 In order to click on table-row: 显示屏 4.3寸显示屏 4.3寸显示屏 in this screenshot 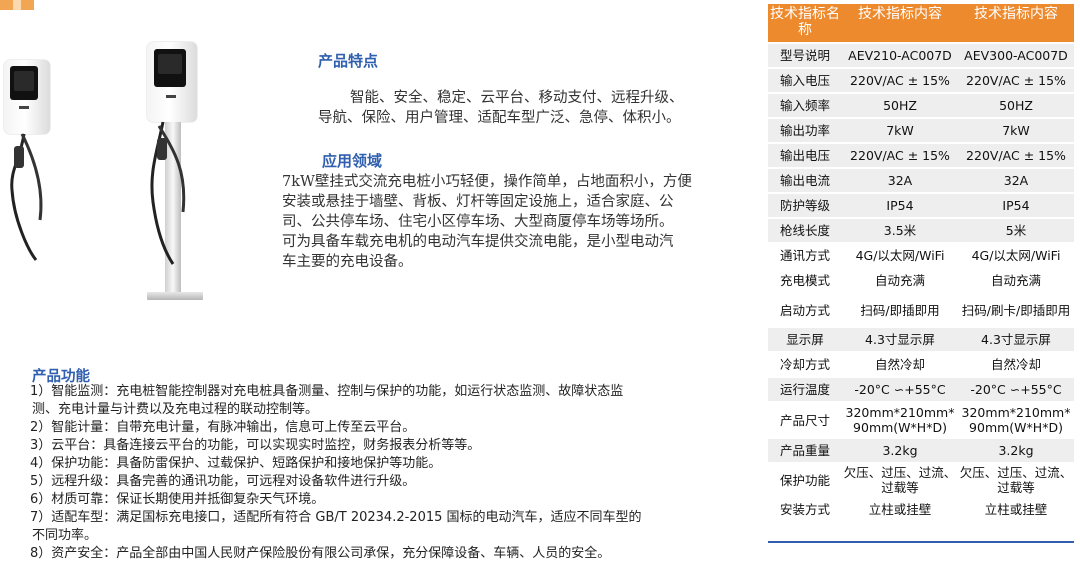, I will do `click(921, 339)`.